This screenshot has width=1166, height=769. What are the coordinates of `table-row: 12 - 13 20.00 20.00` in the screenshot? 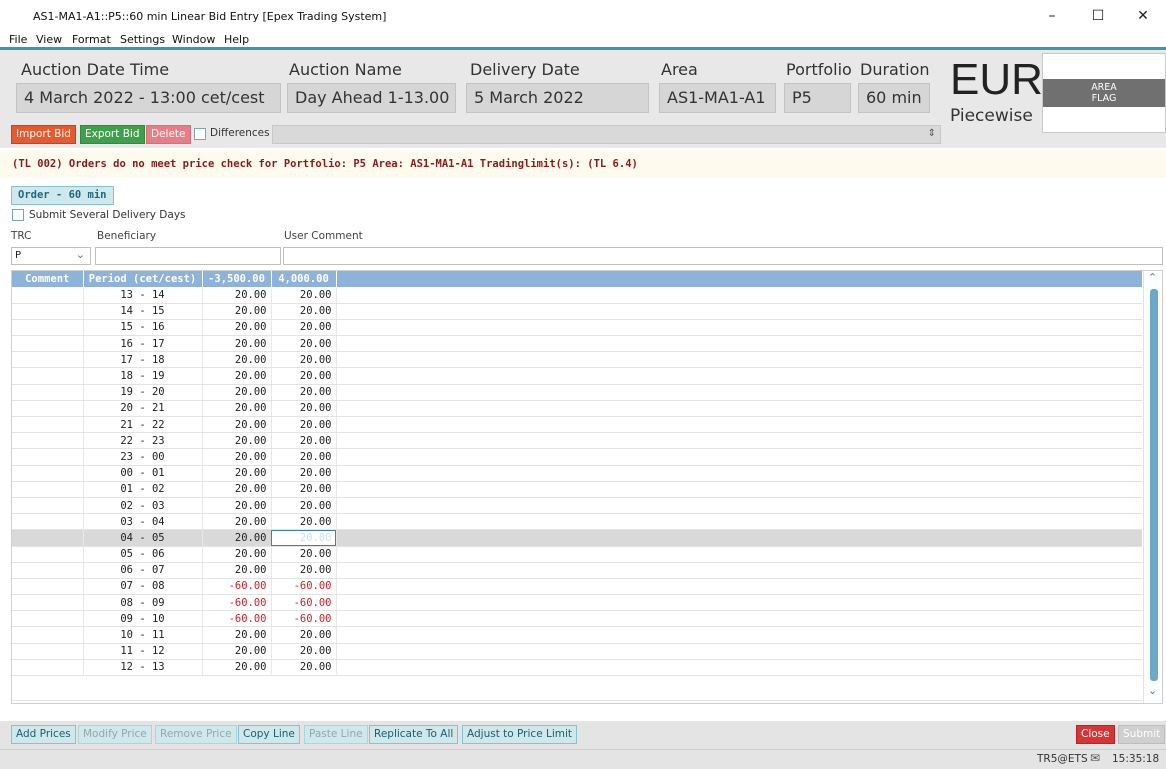 It's located at (577, 668).